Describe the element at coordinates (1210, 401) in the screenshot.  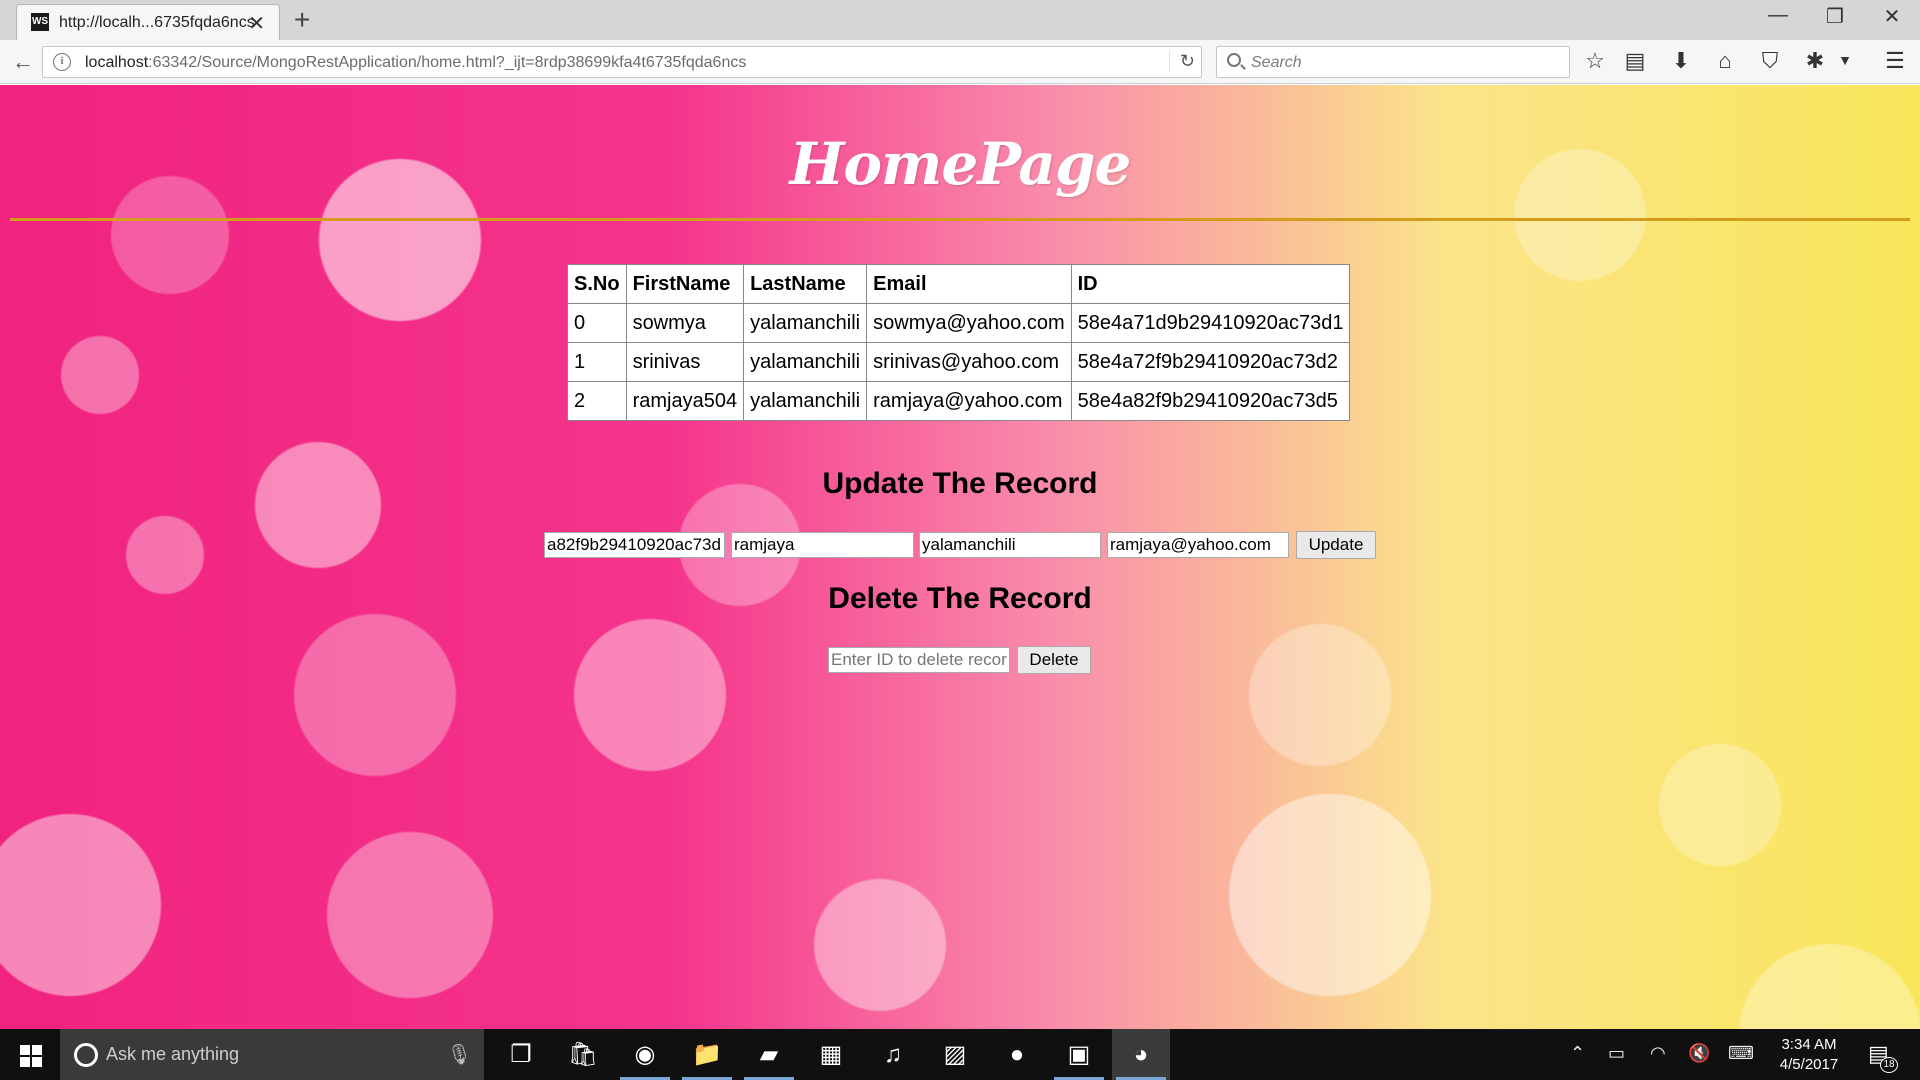
I see `cell-id: 58e4a82f9b29410920ac73d5` at that location.